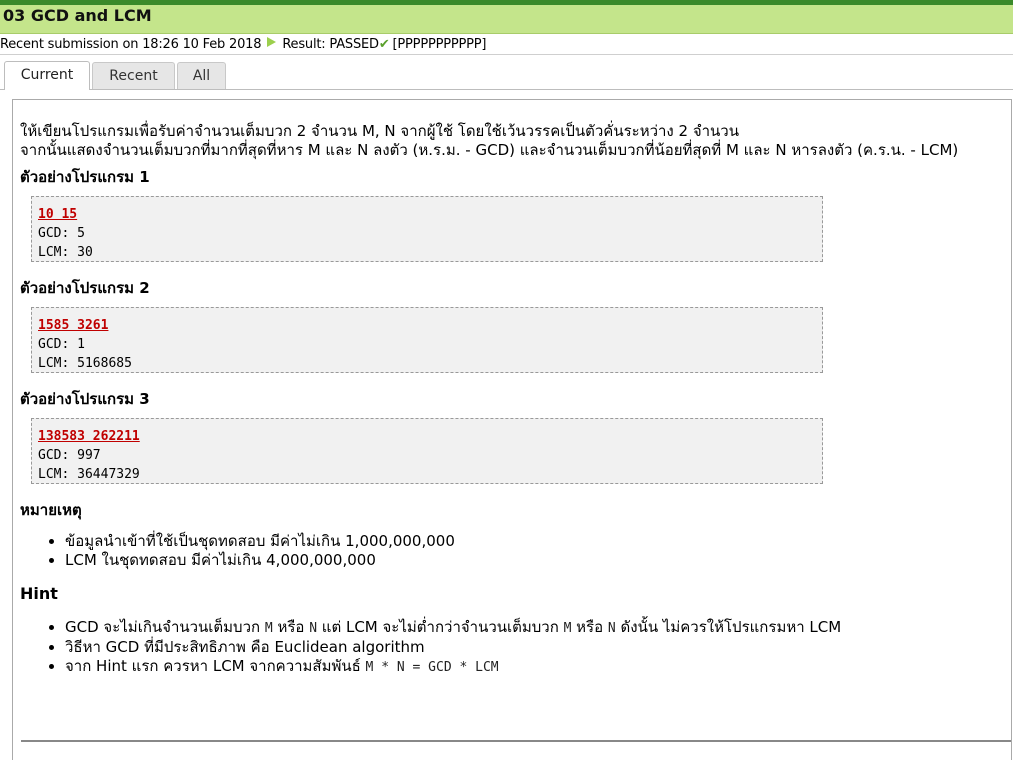 The image size is (1013, 760). Describe the element at coordinates (69, 455) in the screenshot. I see `sample-gcd: GCD: 997` at that location.